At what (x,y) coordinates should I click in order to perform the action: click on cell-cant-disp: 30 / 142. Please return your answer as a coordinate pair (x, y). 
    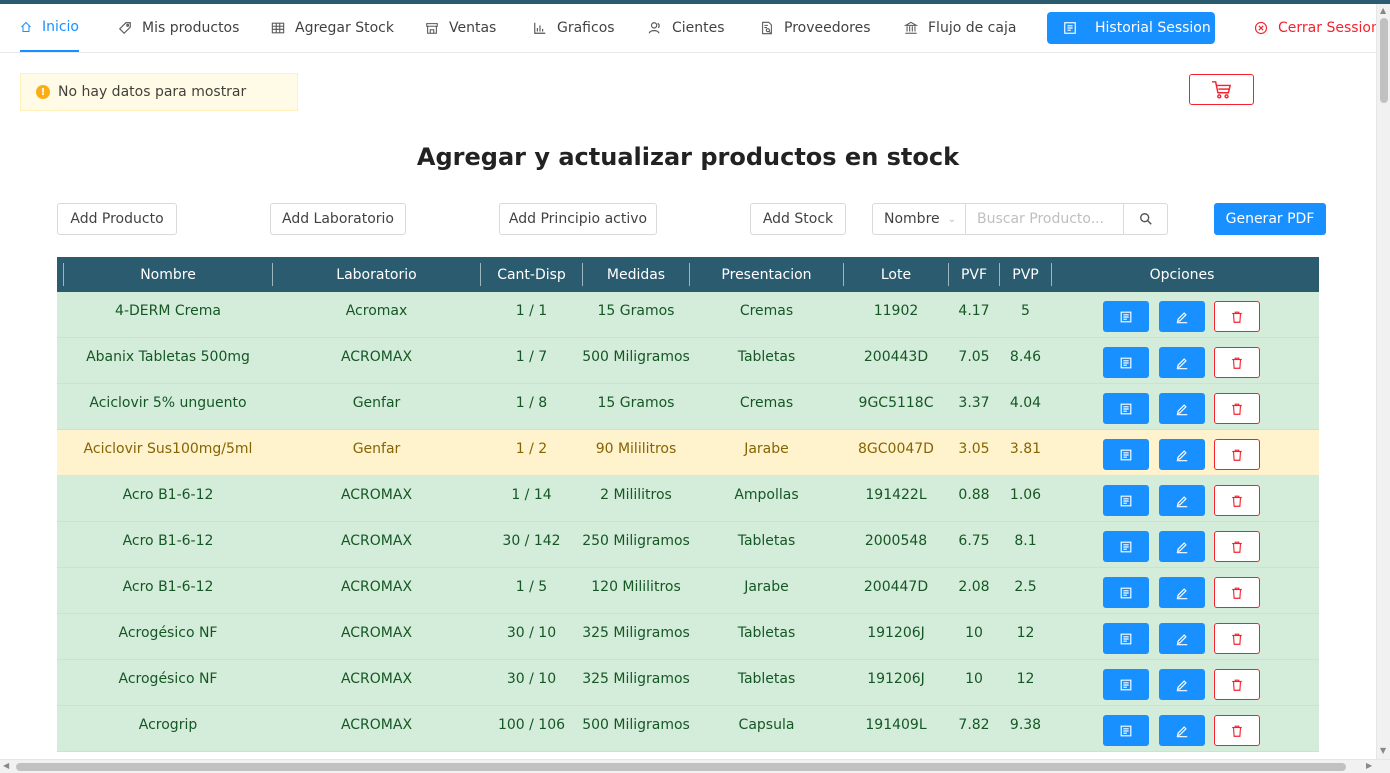
    Looking at the image, I should click on (531, 541).